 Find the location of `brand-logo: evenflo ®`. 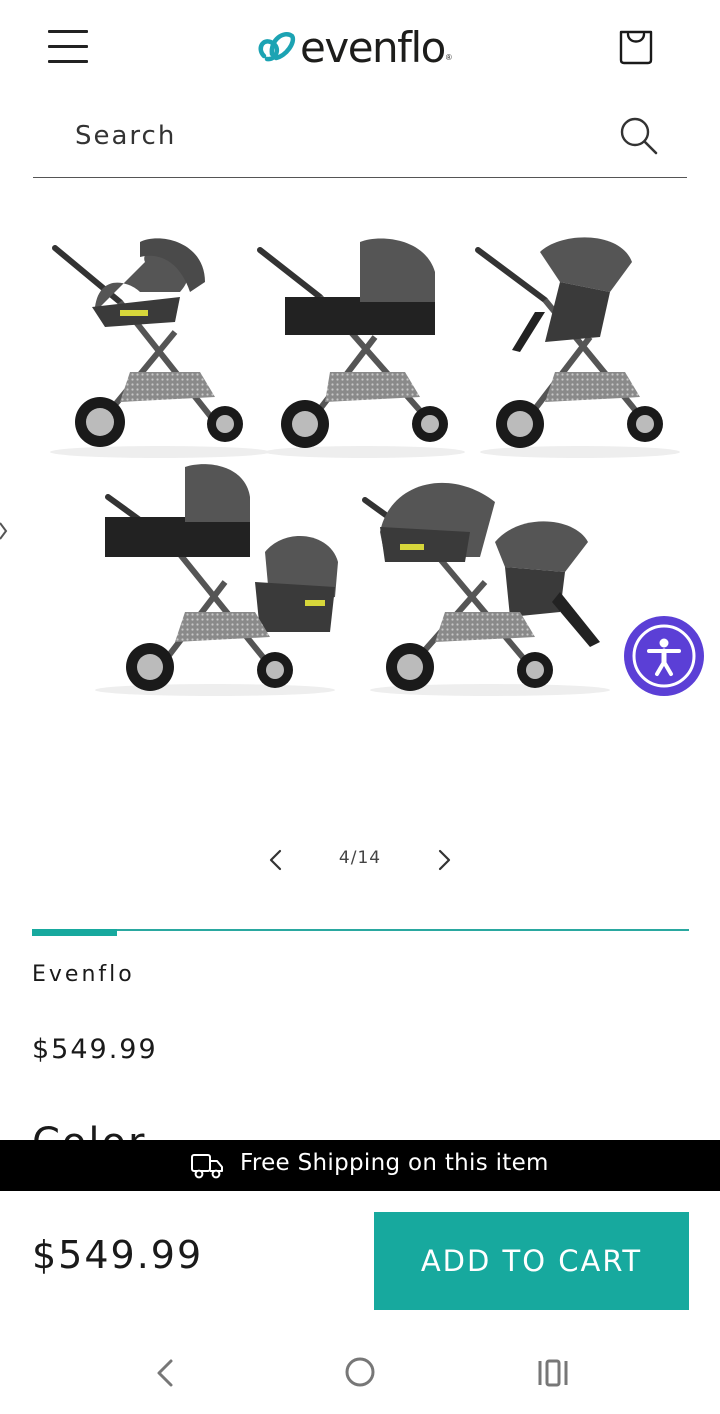

brand-logo: evenflo ® is located at coordinates (353, 47).